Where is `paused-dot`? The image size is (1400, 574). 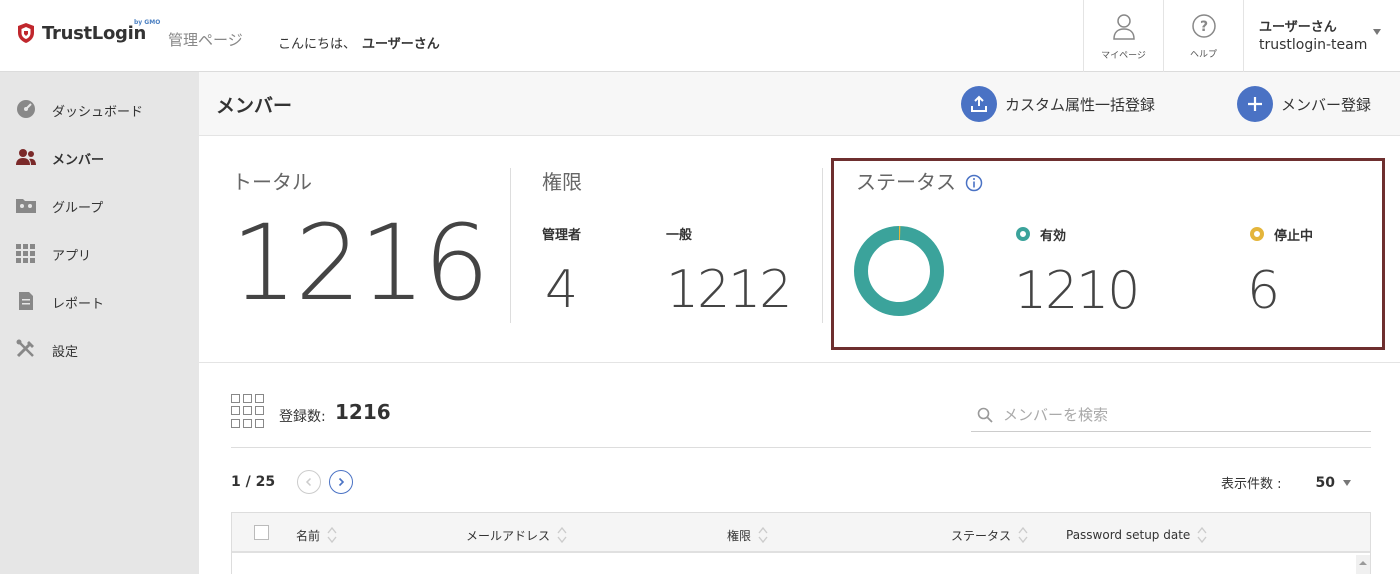 paused-dot is located at coordinates (1257, 234).